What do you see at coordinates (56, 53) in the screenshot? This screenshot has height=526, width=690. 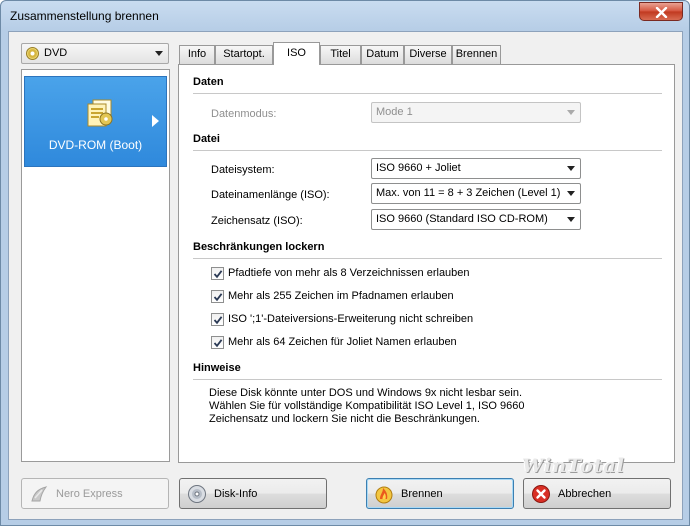 I see `disc-type-value: DVD` at bounding box center [56, 53].